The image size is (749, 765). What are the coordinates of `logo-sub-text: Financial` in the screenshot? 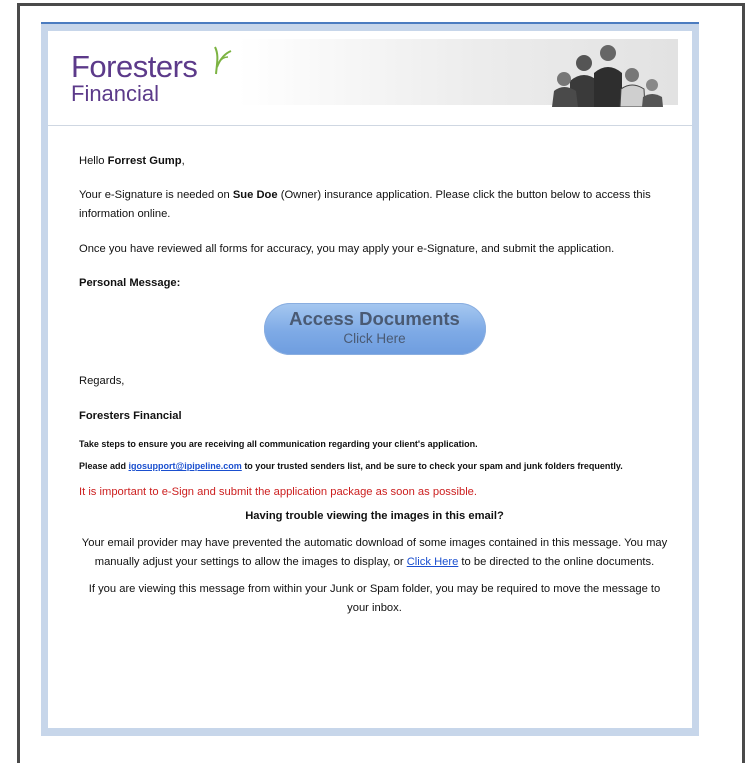 It's located at (115, 93).